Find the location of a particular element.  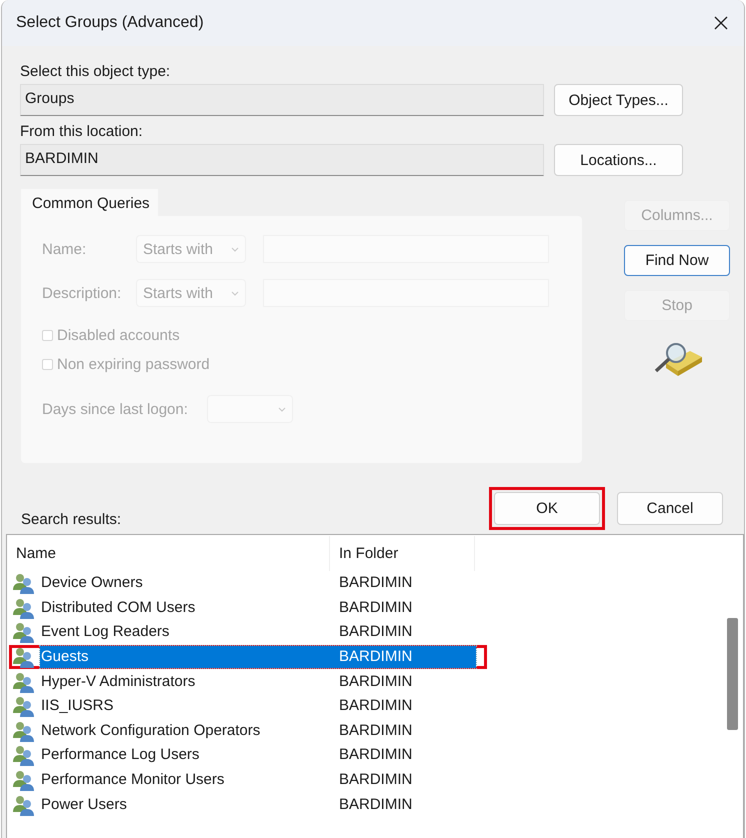

table-cell-text: Performance Monitor Users is located at coordinates (133, 780).